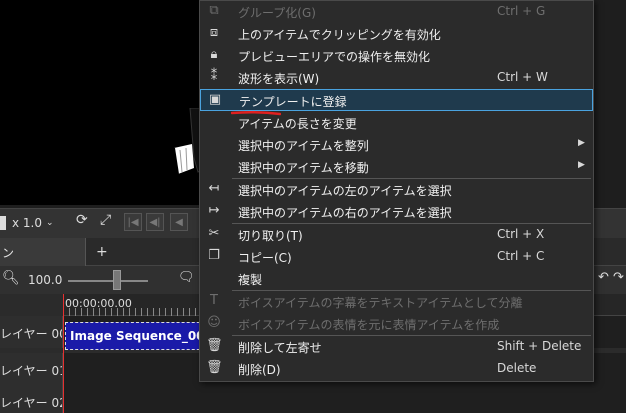 The image size is (626, 413). I want to click on menu-item-label: プレビューエリアでの操作を無効化, so click(334, 57).